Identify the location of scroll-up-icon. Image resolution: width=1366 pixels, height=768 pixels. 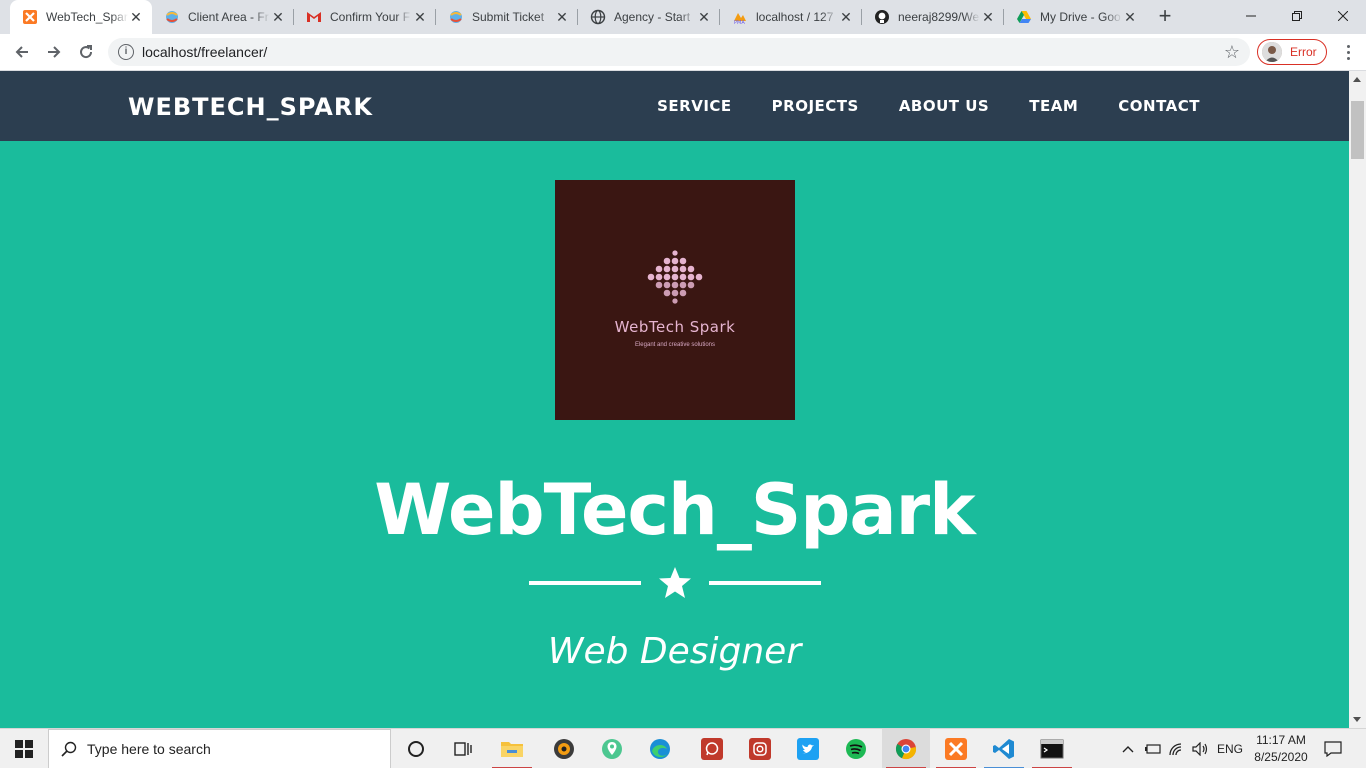
(1357, 79).